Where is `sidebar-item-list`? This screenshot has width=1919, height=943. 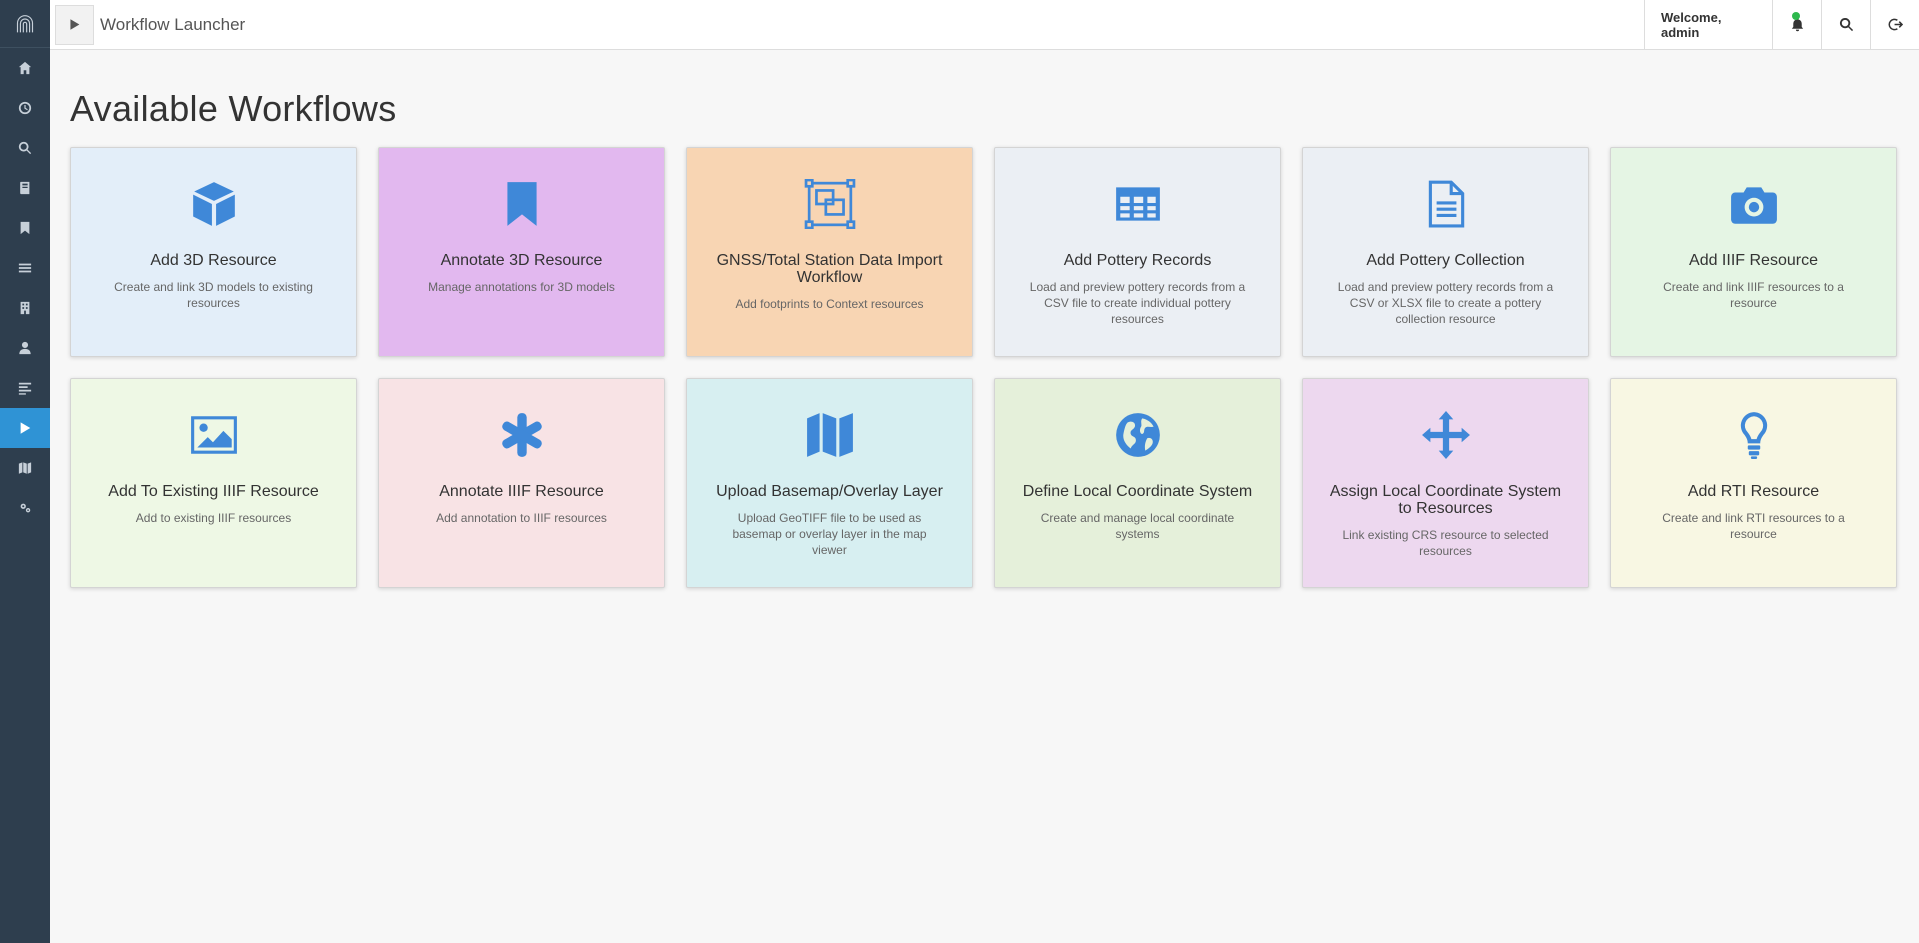
sidebar-item-list is located at coordinates (25, 268).